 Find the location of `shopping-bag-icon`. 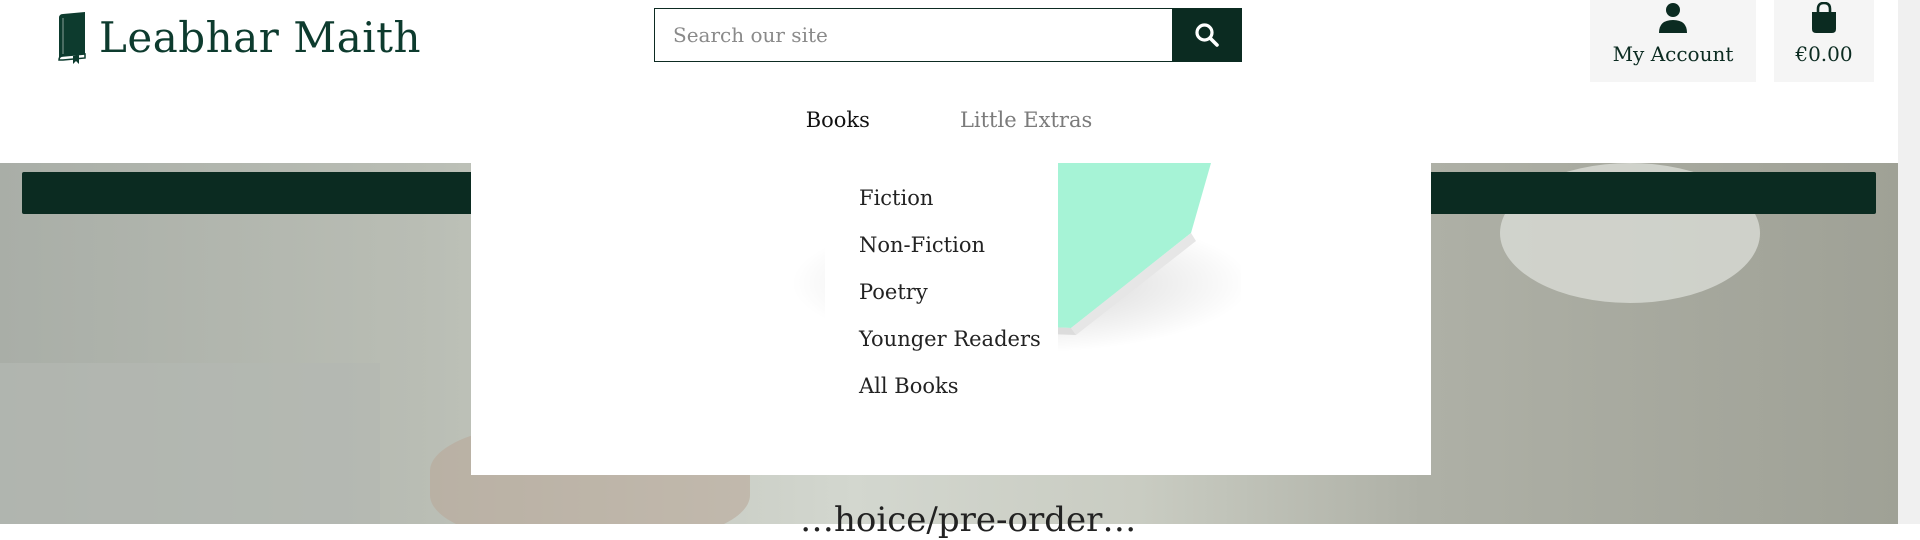

shopping-bag-icon is located at coordinates (1824, 17).